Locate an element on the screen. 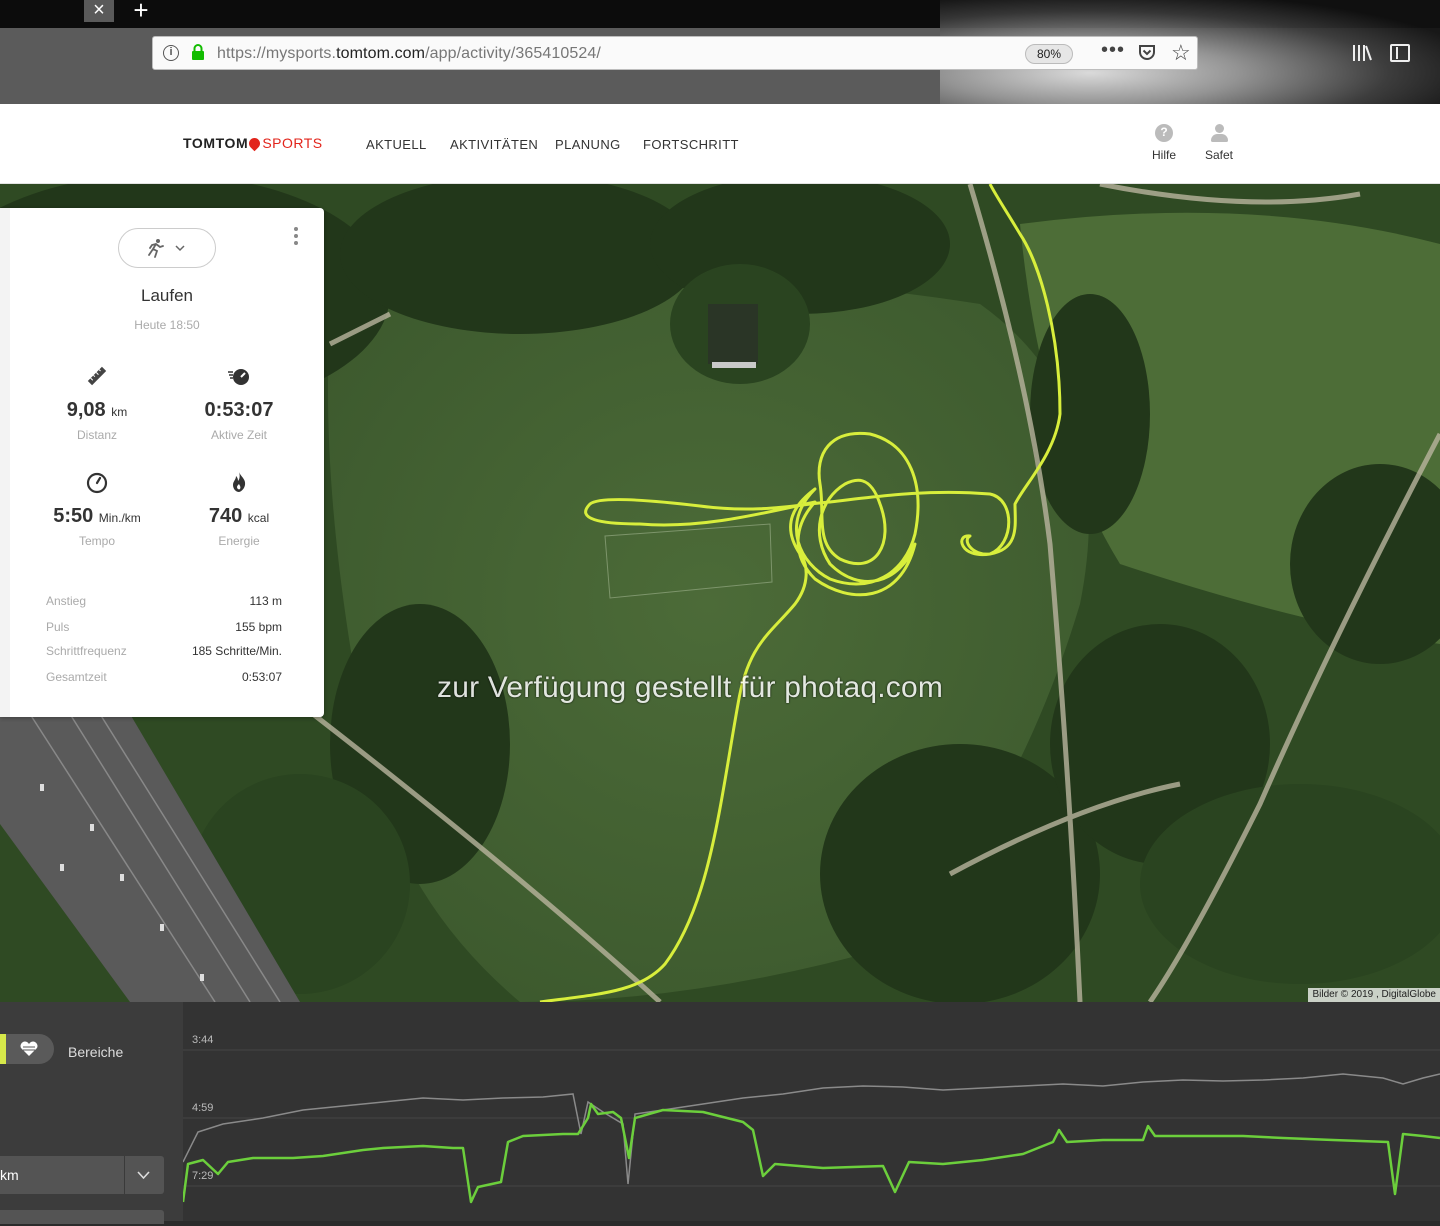 This screenshot has height=1226, width=1440. energy-value: 740 is located at coordinates (225, 516).